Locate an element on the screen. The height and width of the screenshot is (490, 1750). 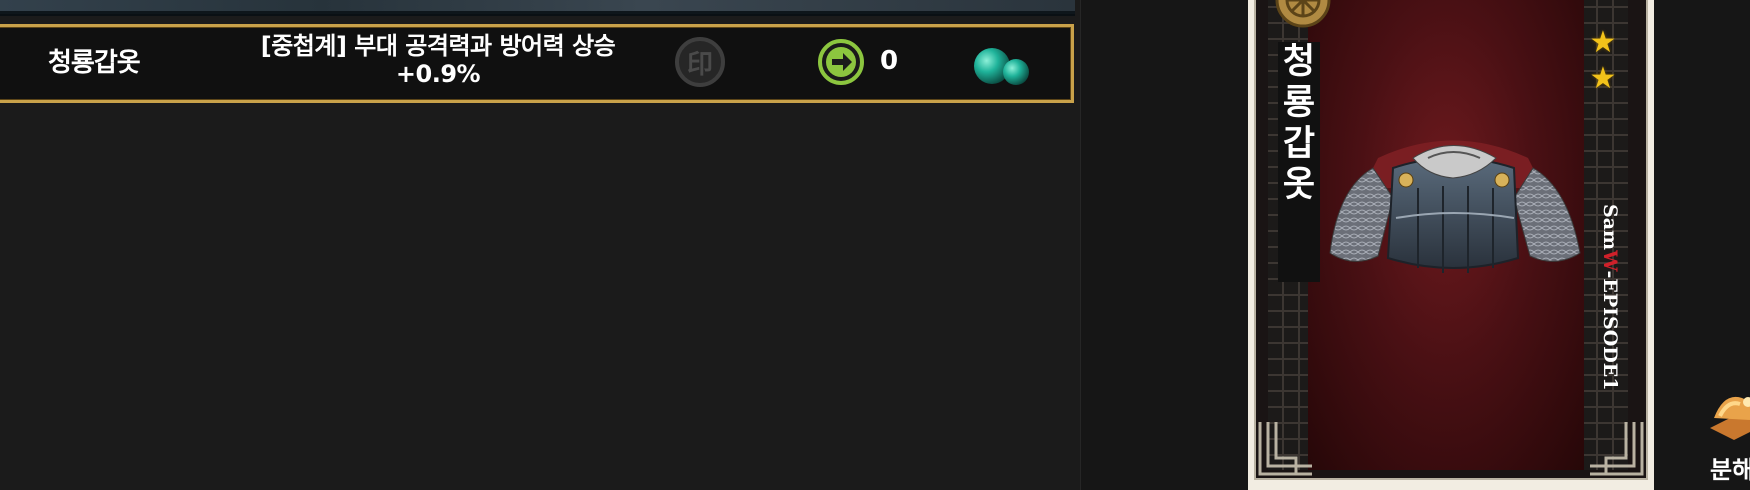
panel-divider is located at coordinates (1080, 245).